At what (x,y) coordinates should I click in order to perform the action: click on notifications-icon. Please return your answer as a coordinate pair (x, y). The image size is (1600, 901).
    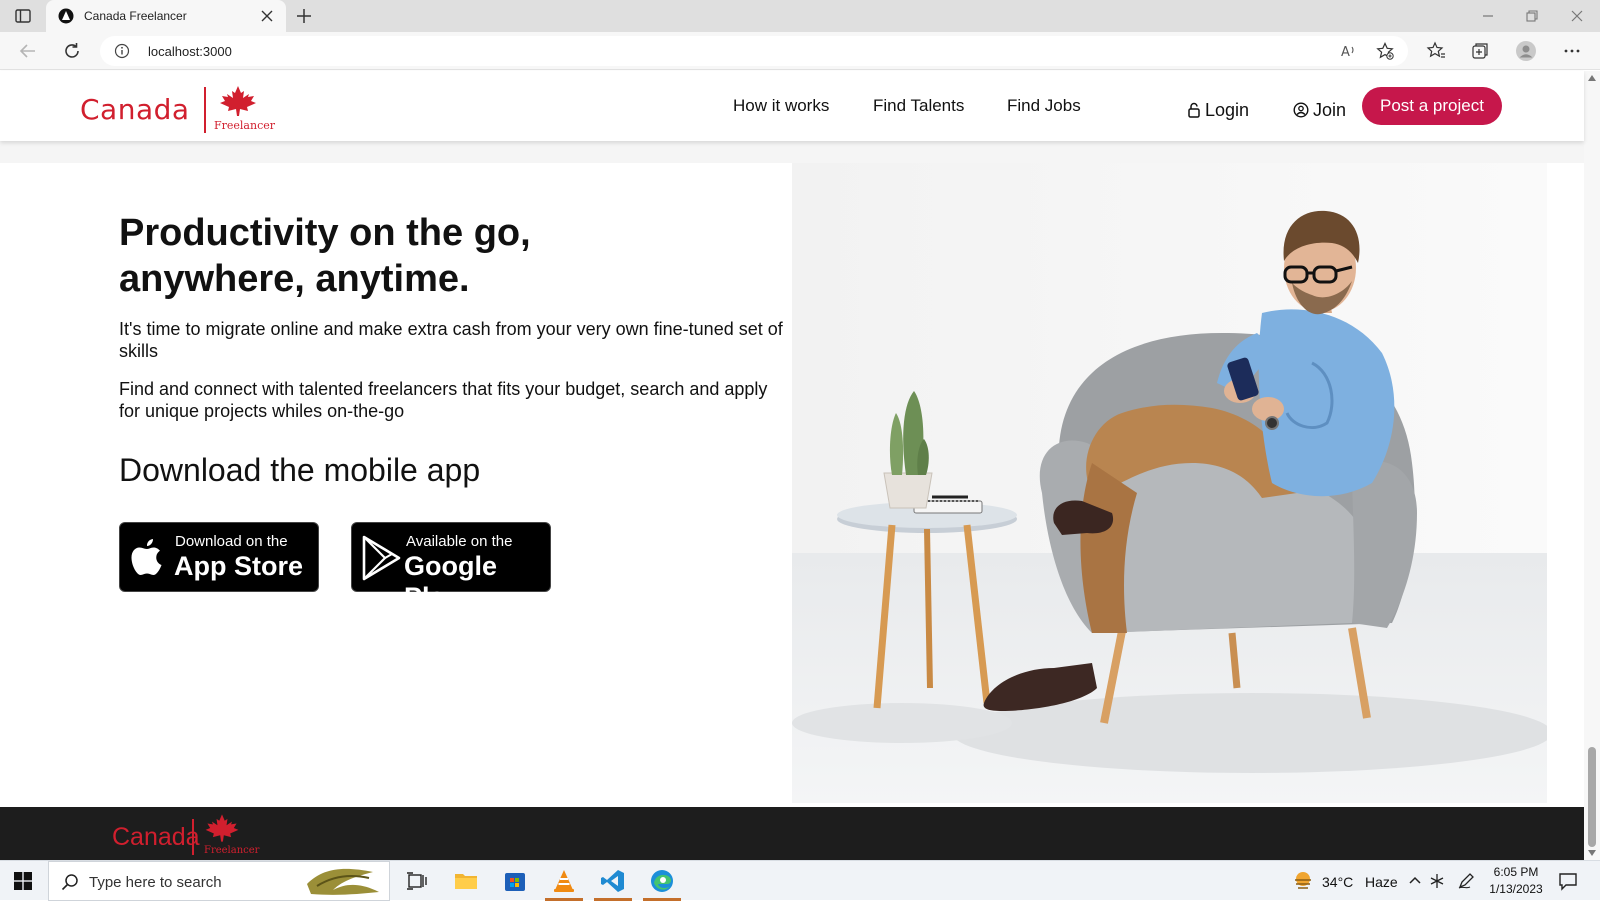
    Looking at the image, I should click on (1568, 881).